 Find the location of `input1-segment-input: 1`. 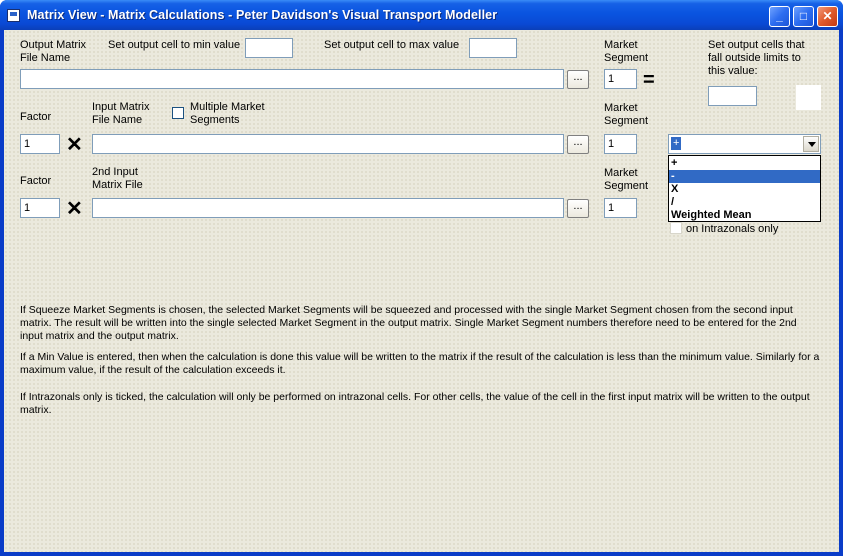

input1-segment-input: 1 is located at coordinates (620, 144).